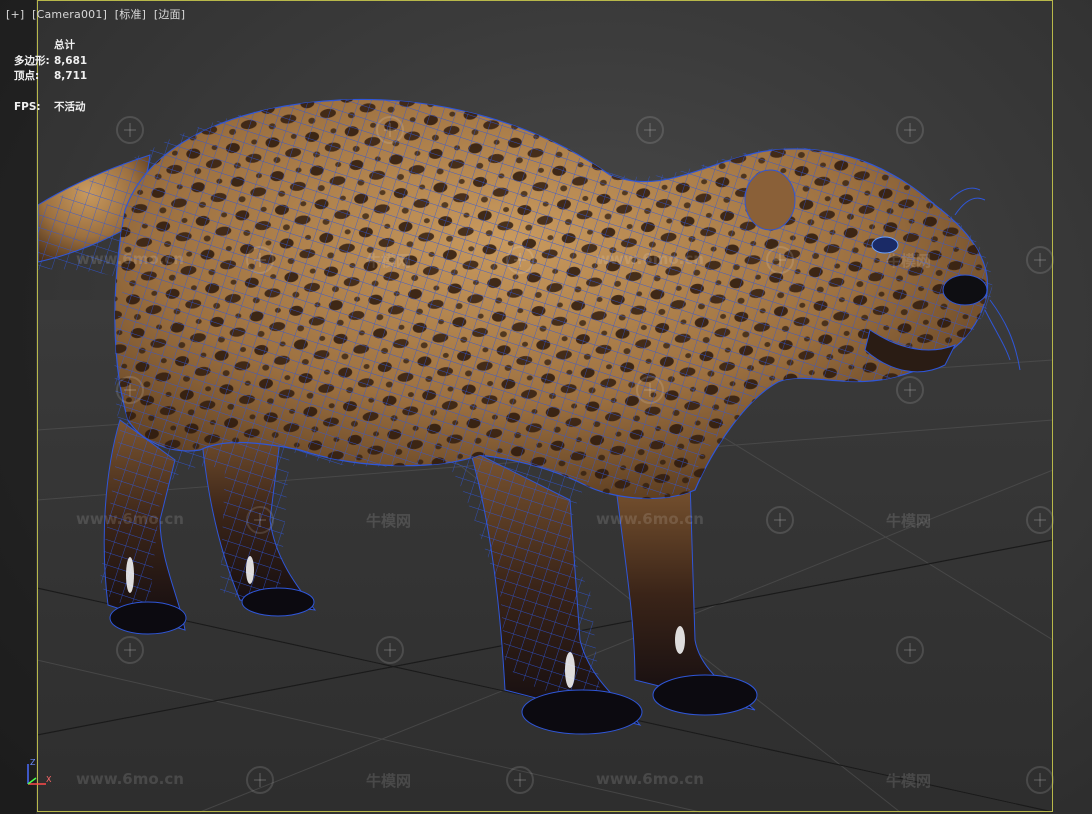 This screenshot has height=814, width=1092. I want to click on gizmo-x-label: X, so click(49, 779).